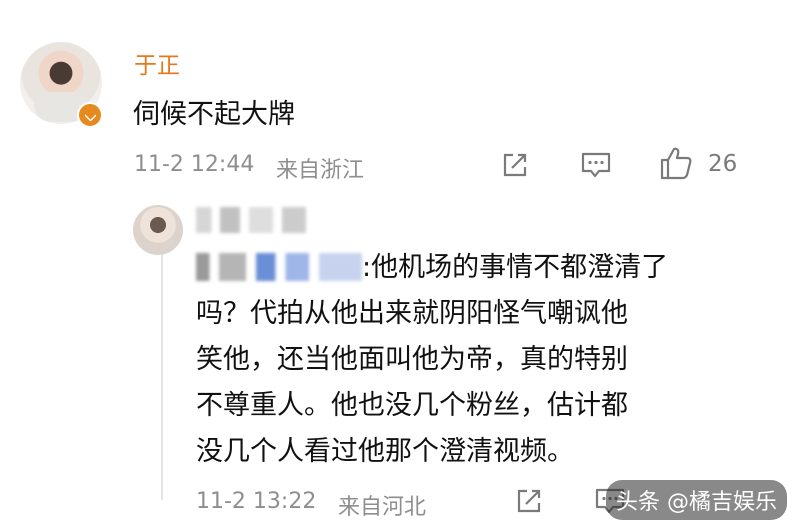 This screenshot has height=524, width=800. What do you see at coordinates (723, 164) in the screenshot?
I see `like-count: 26` at bounding box center [723, 164].